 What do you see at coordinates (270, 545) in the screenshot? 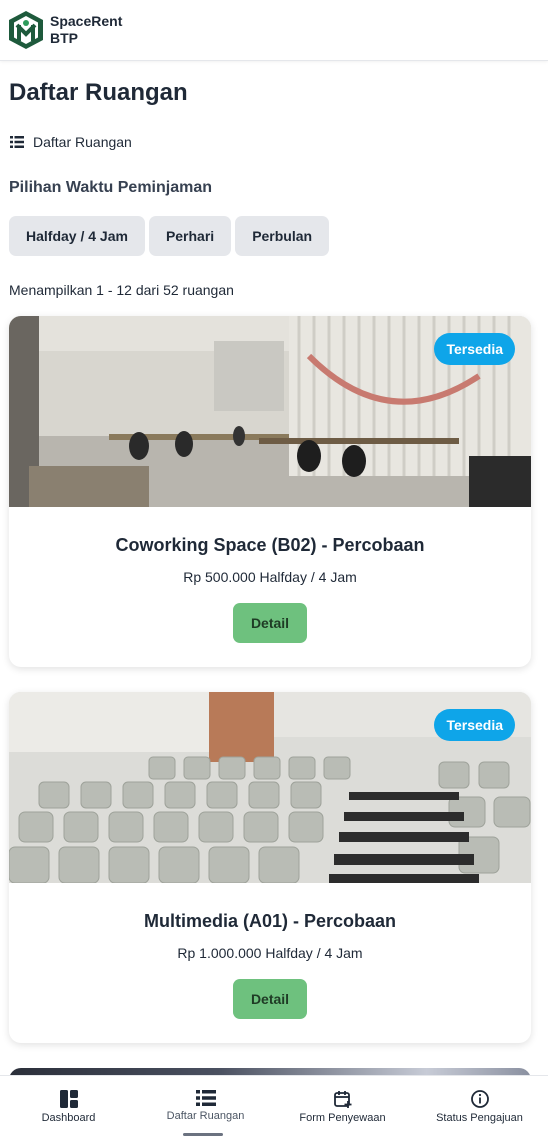
I see `room-name: Coworking Space (B02) - Percobaan` at bounding box center [270, 545].